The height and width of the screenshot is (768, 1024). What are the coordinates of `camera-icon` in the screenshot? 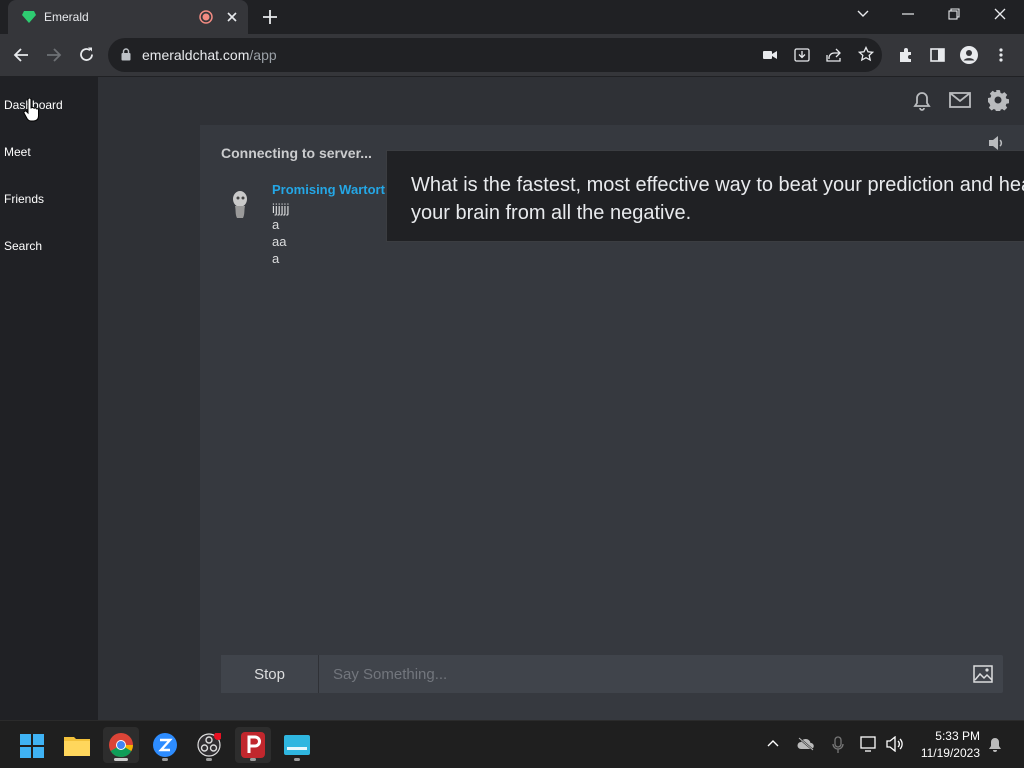 It's located at (770, 55).